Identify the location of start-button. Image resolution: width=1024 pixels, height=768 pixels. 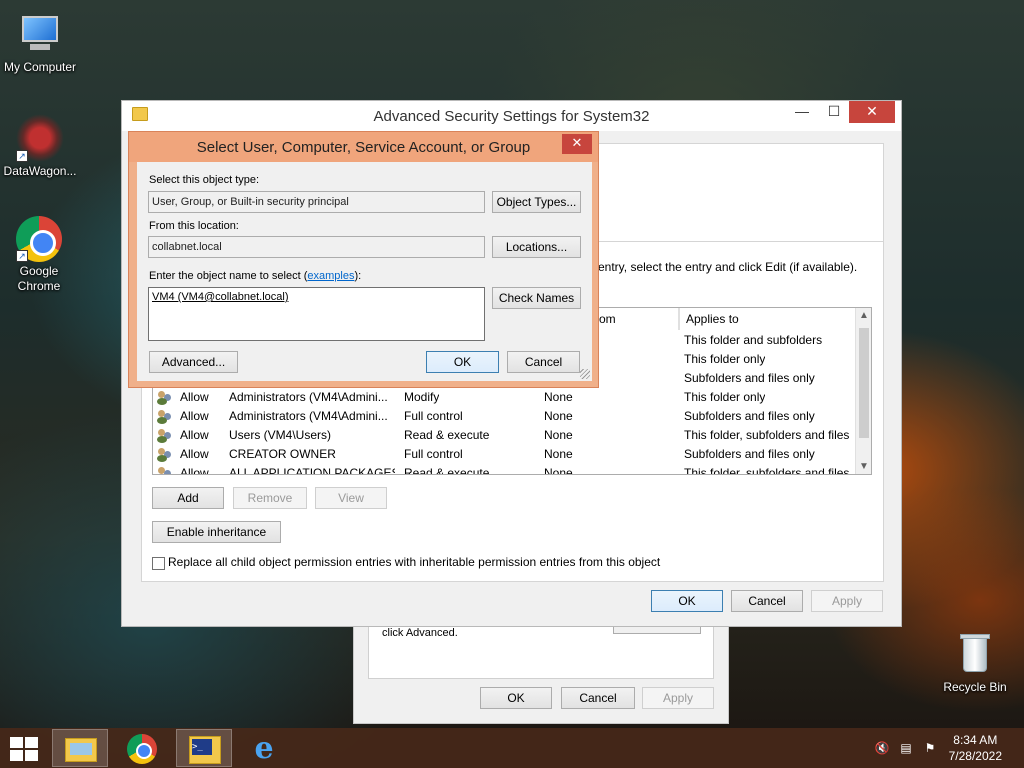
(25, 748).